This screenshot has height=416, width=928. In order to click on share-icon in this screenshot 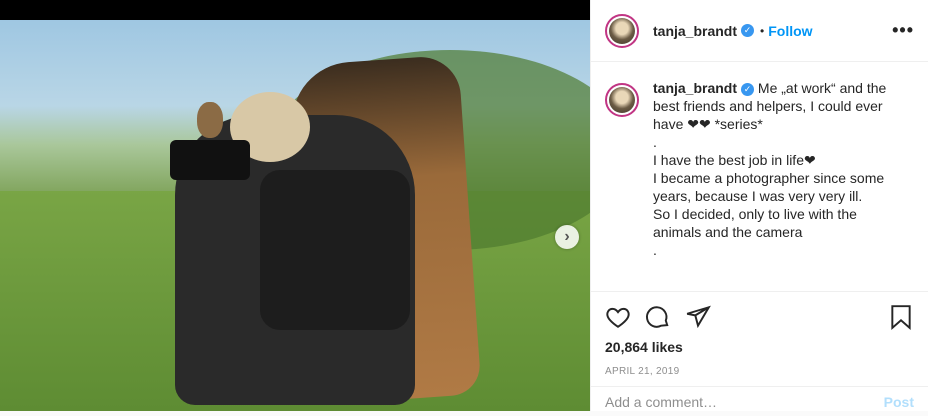, I will do `click(698, 317)`.